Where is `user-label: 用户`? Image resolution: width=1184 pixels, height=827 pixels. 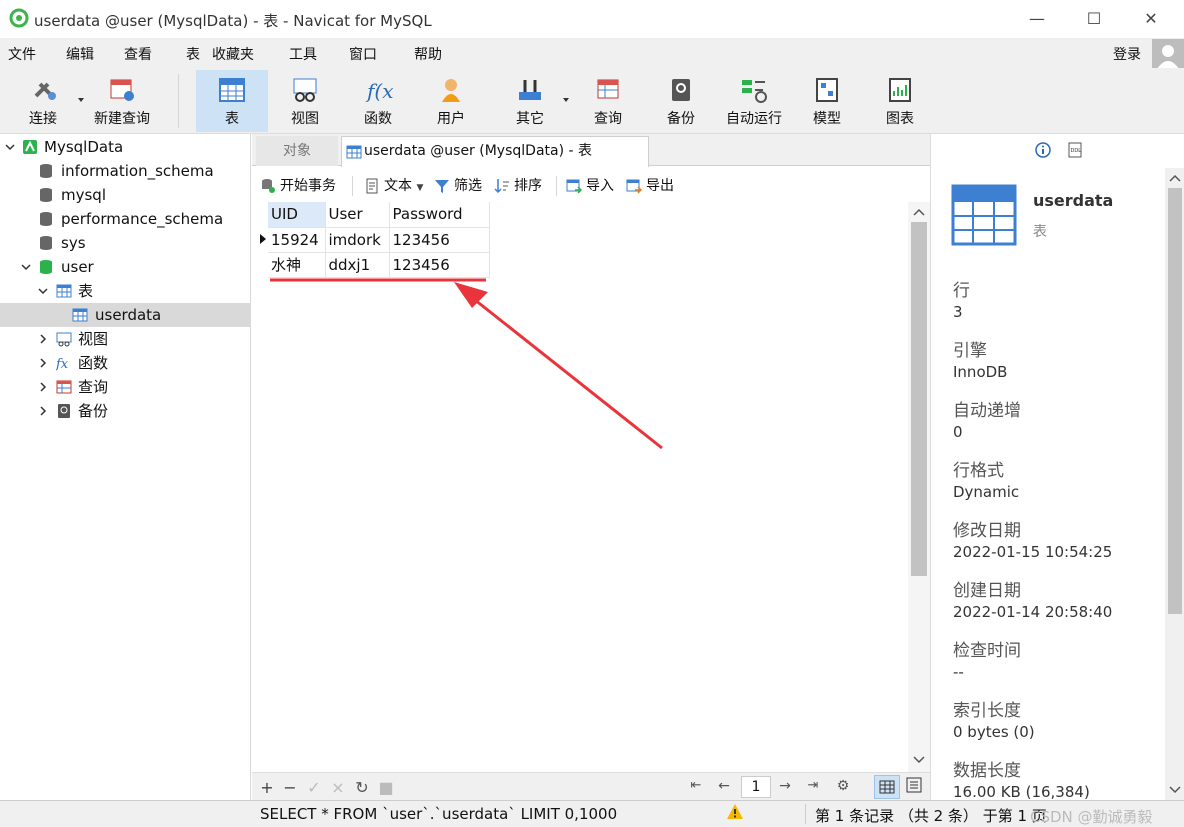 user-label: 用户 is located at coordinates (451, 119).